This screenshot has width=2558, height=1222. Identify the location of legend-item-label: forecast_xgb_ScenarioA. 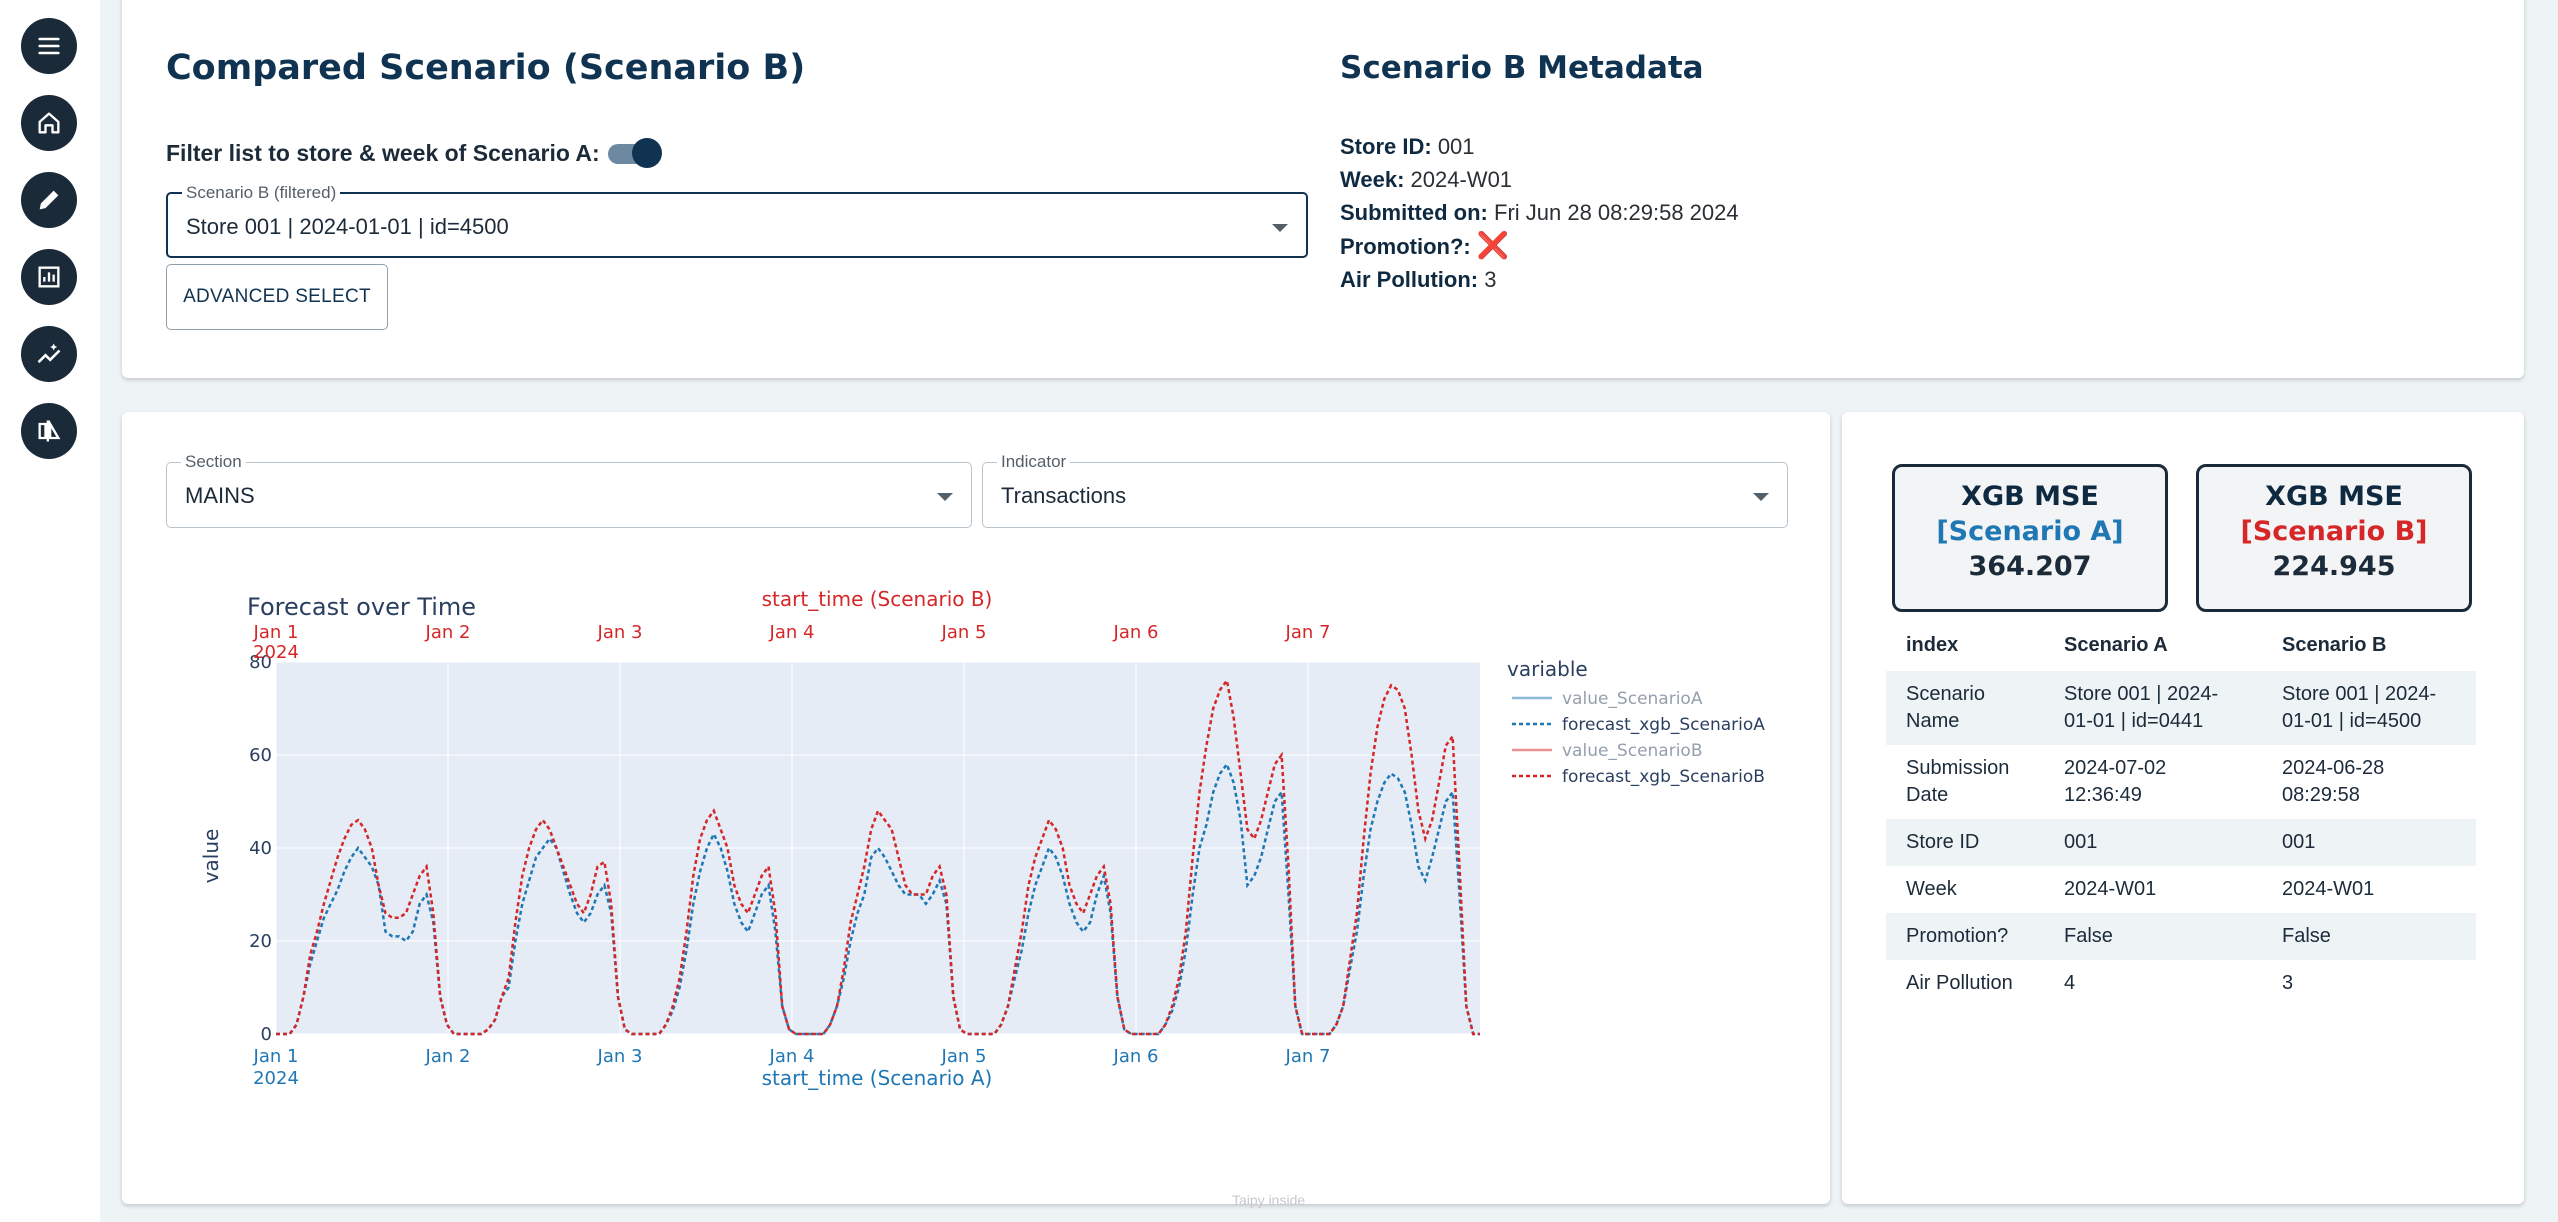
(1663, 725).